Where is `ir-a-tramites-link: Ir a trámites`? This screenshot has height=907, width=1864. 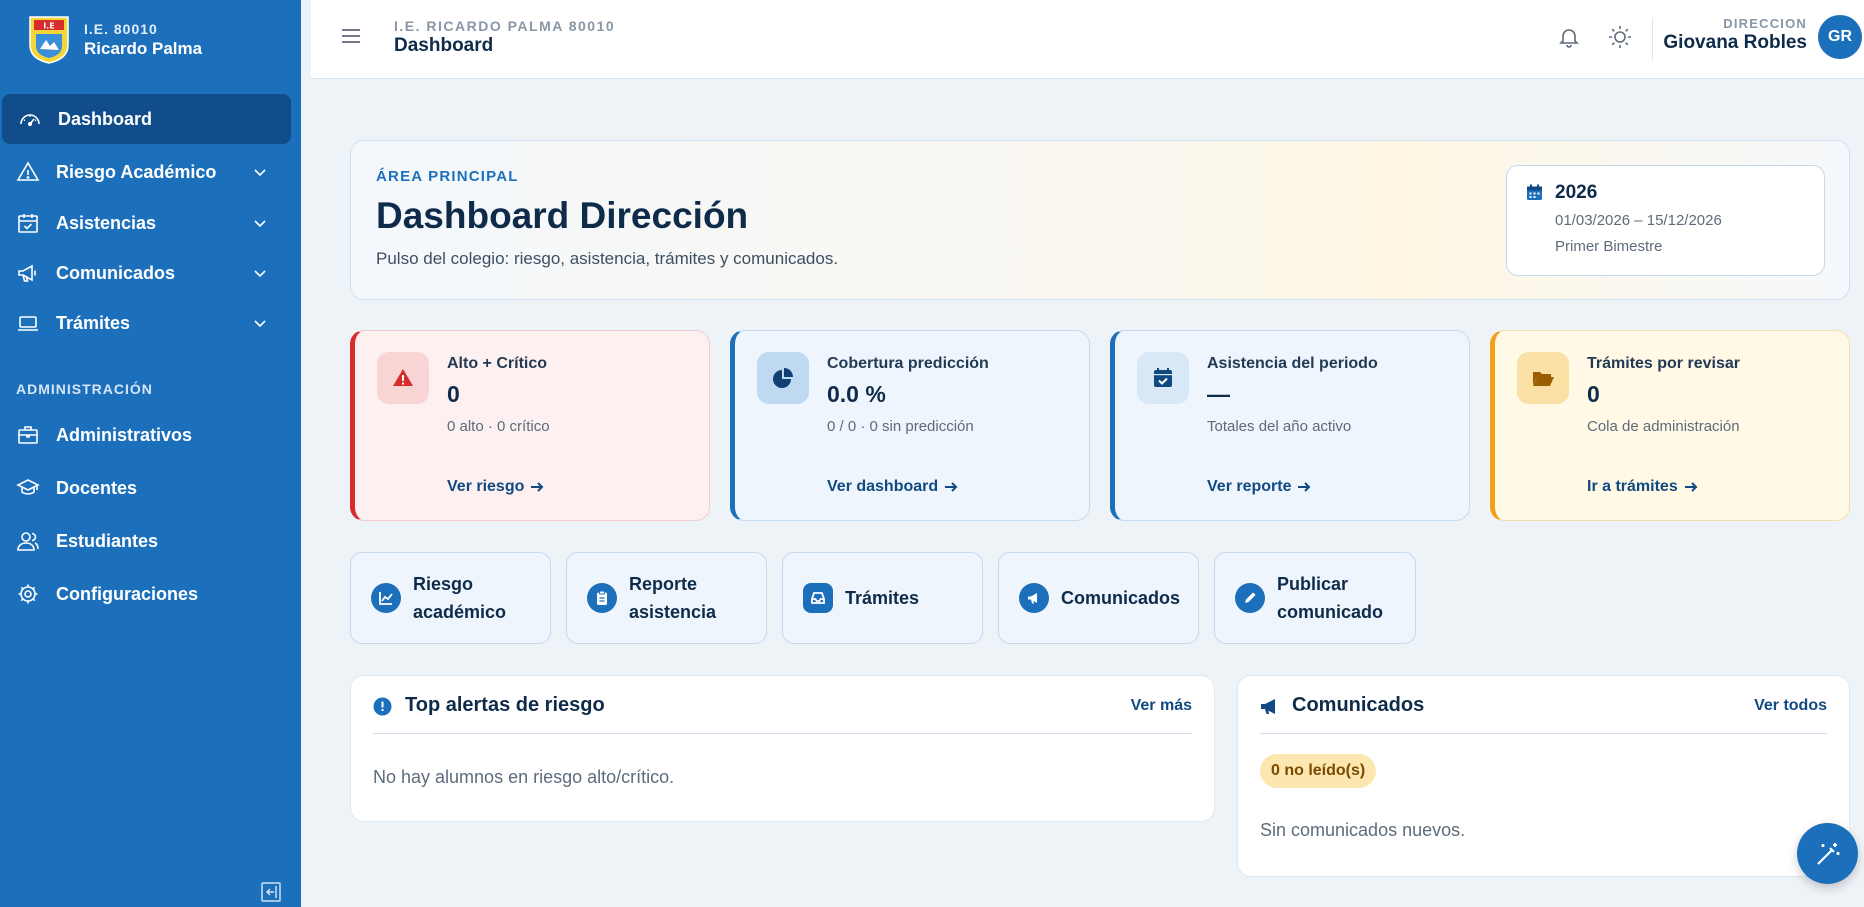 ir-a-tramites-link: Ir a trámites is located at coordinates (1642, 487).